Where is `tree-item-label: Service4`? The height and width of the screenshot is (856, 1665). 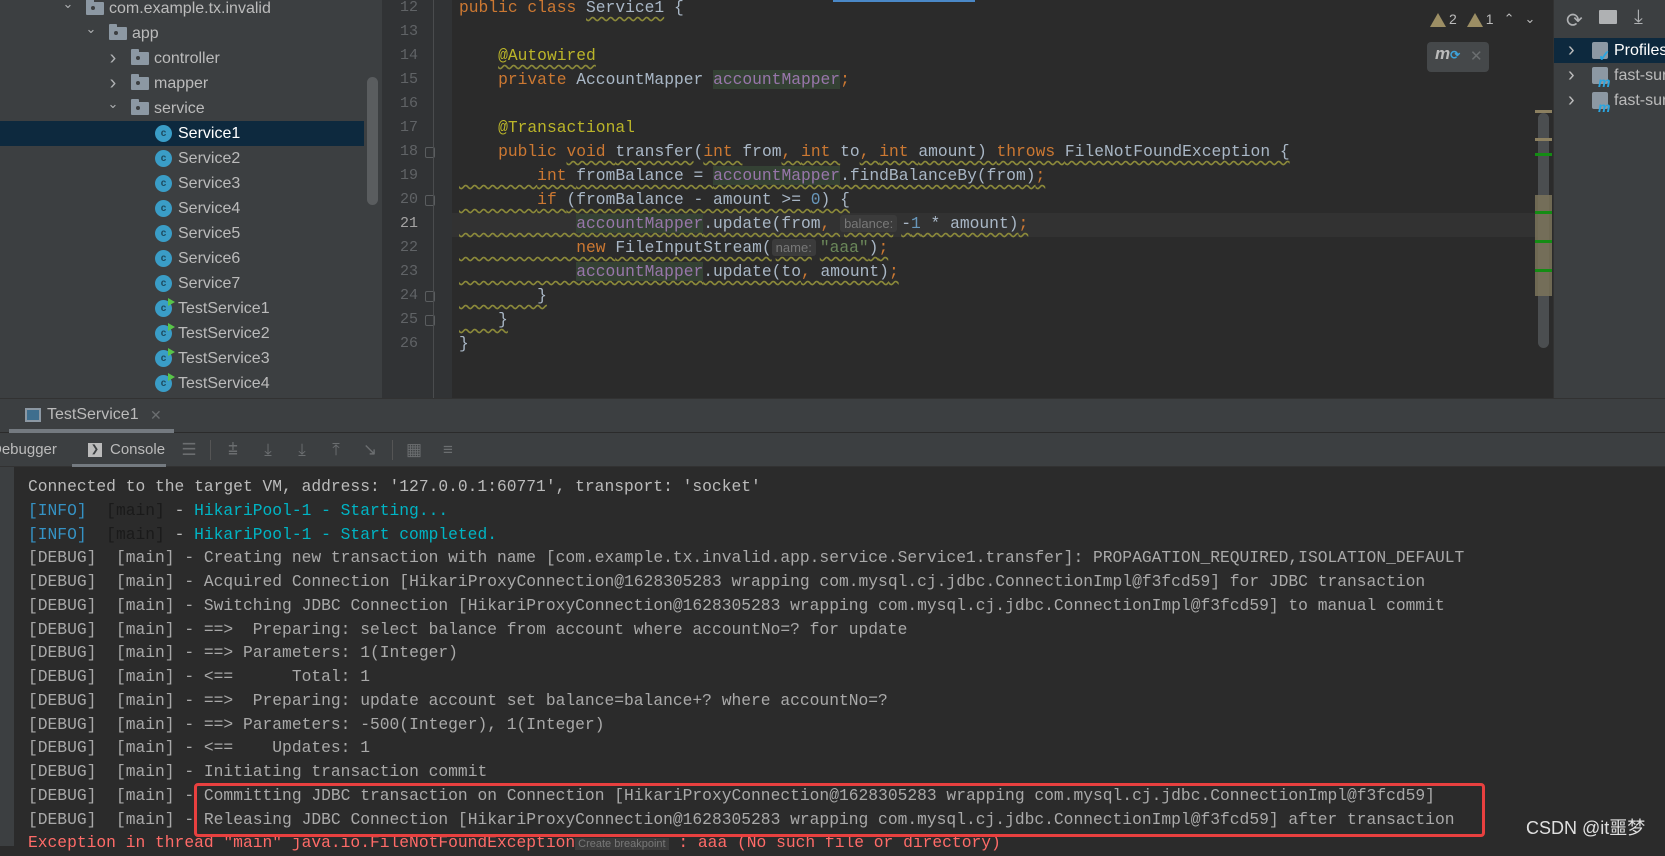
tree-item-label: Service4 is located at coordinates (209, 208).